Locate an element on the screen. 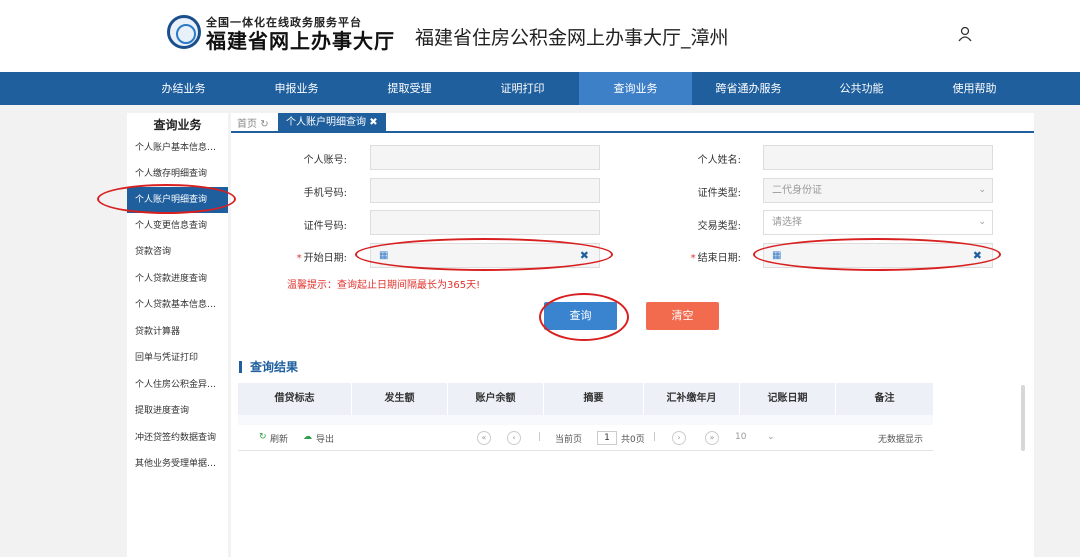  account-label: 个人账号: is located at coordinates (325, 160).